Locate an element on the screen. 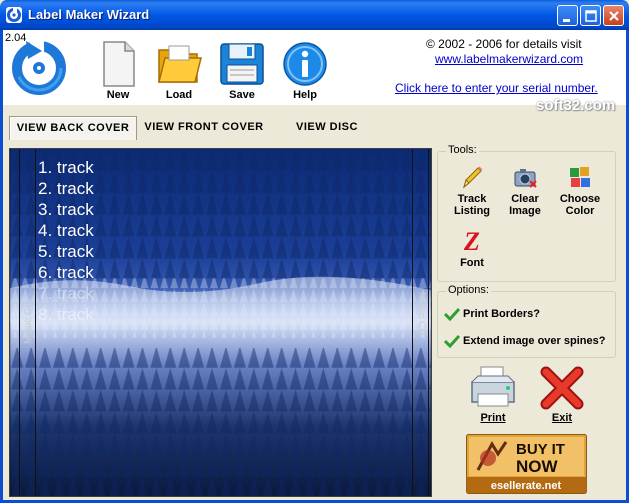 The image size is (629, 503). font-button: Z Font is located at coordinates (472, 248).